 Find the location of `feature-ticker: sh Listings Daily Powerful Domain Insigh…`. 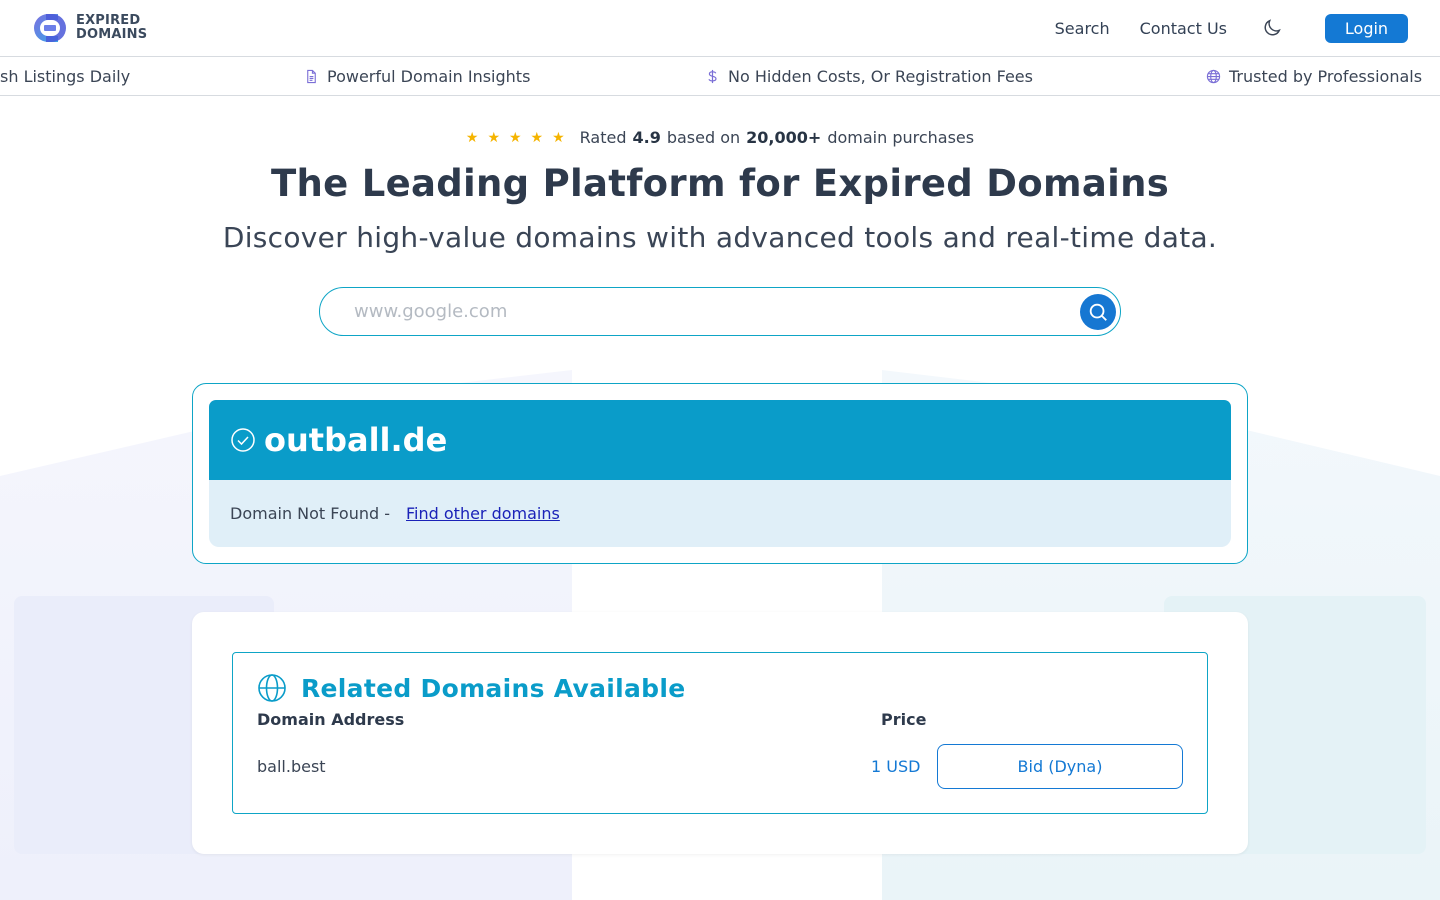

feature-ticker: sh Listings Daily Powerful Domain Insigh… is located at coordinates (720, 76).